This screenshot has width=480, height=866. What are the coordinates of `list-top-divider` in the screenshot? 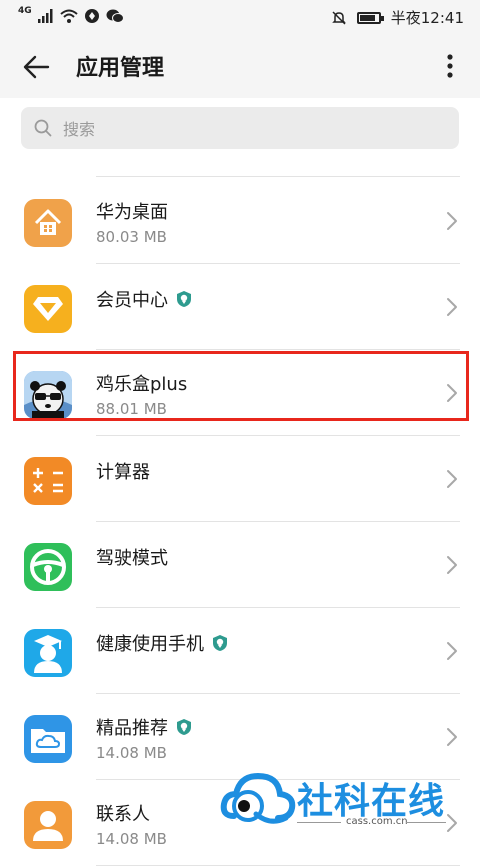 It's located at (278, 176).